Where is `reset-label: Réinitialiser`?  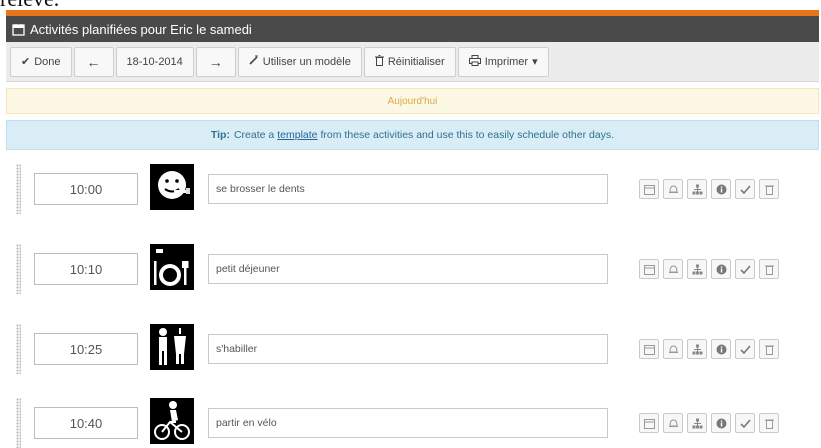
reset-label: Réinitialiser is located at coordinates (416, 61).